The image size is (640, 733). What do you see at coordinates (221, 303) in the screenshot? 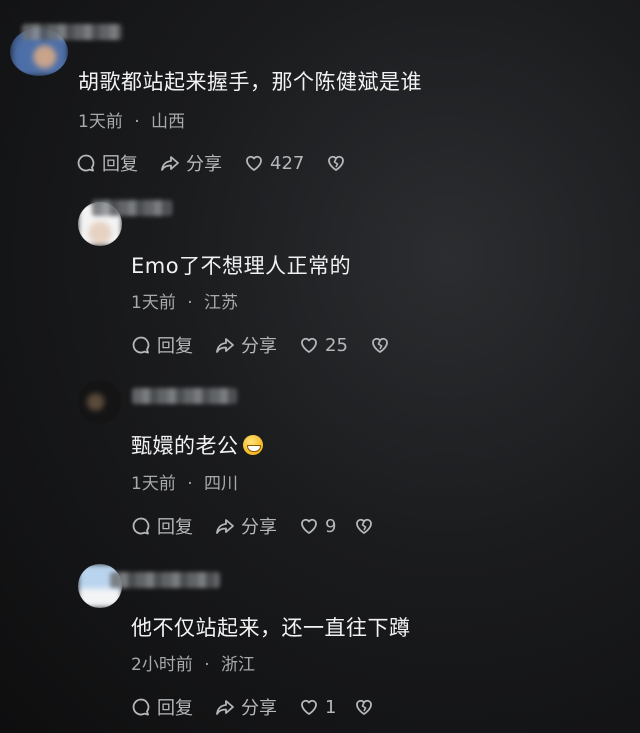
I see `comment-location: 江苏` at bounding box center [221, 303].